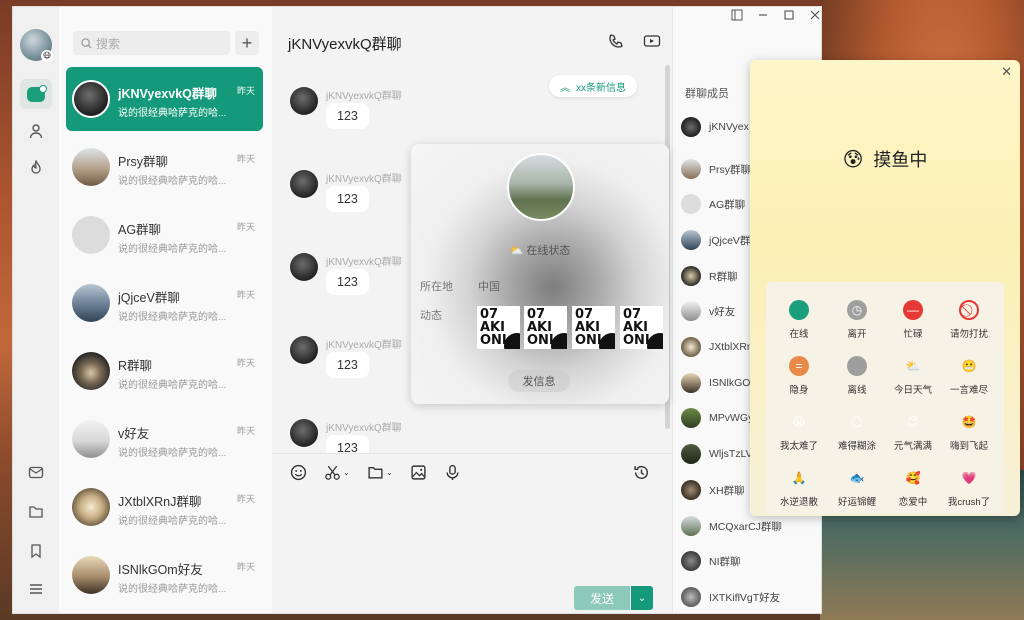  I want to click on status-option: 💗 我crush了, so click(969, 488).